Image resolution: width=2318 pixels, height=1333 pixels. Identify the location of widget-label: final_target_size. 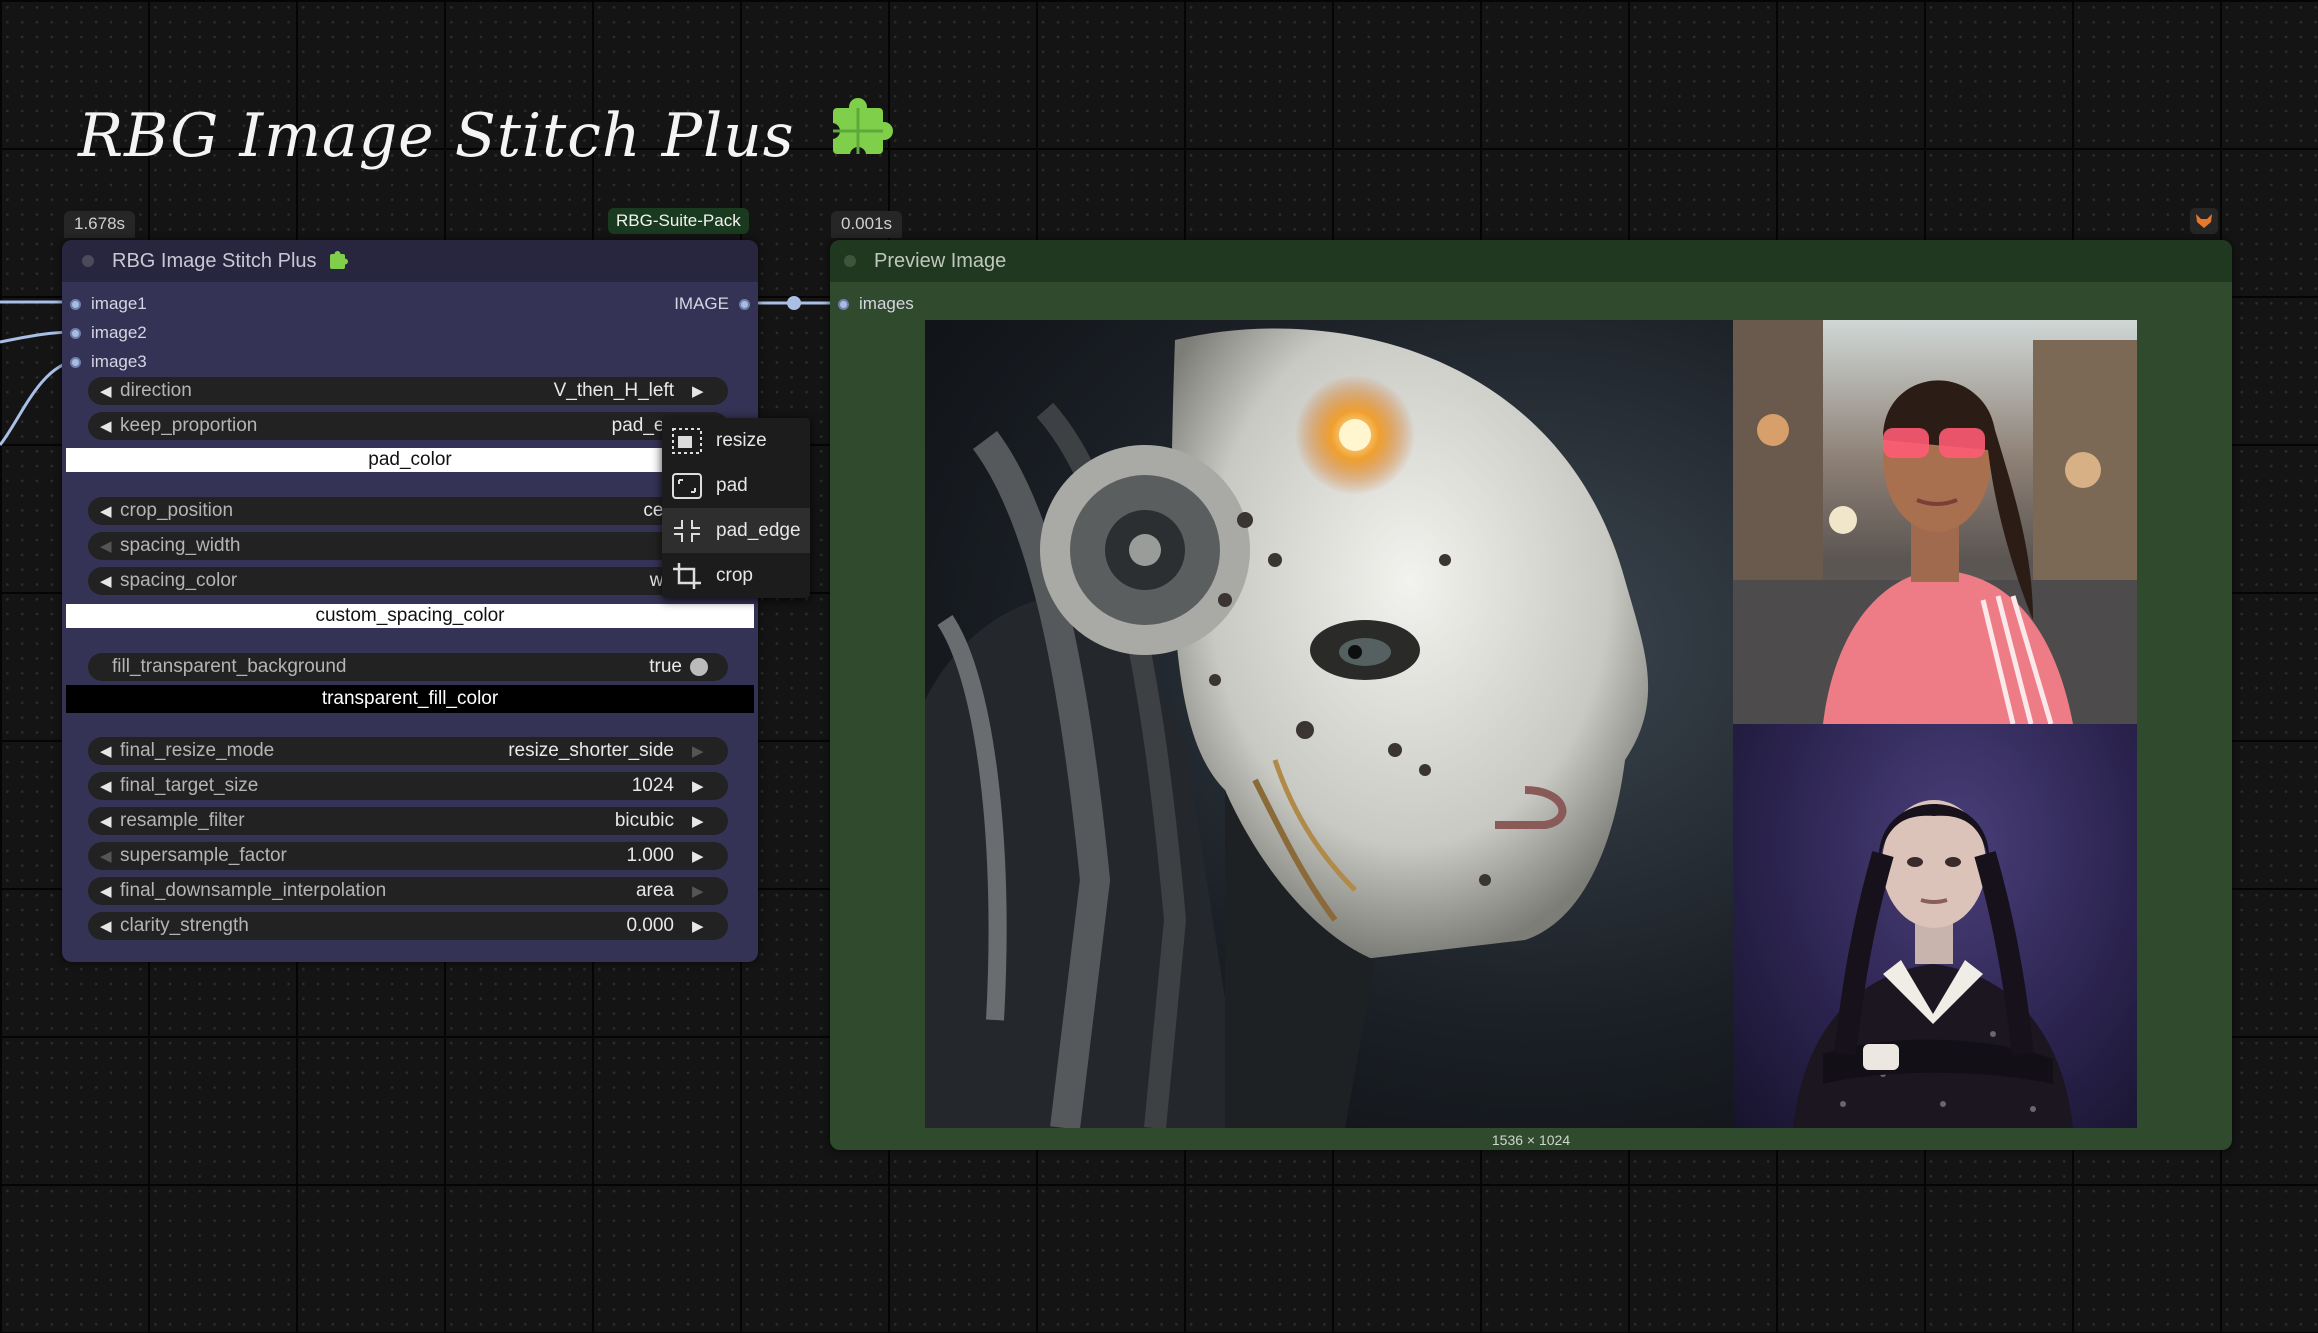
(189, 785).